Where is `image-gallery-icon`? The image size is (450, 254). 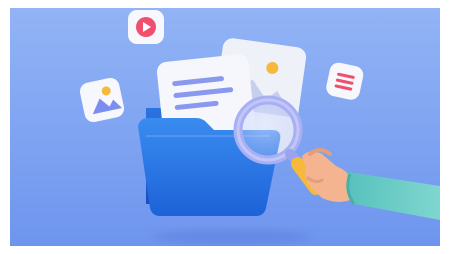
image-gallery-icon is located at coordinates (102, 100).